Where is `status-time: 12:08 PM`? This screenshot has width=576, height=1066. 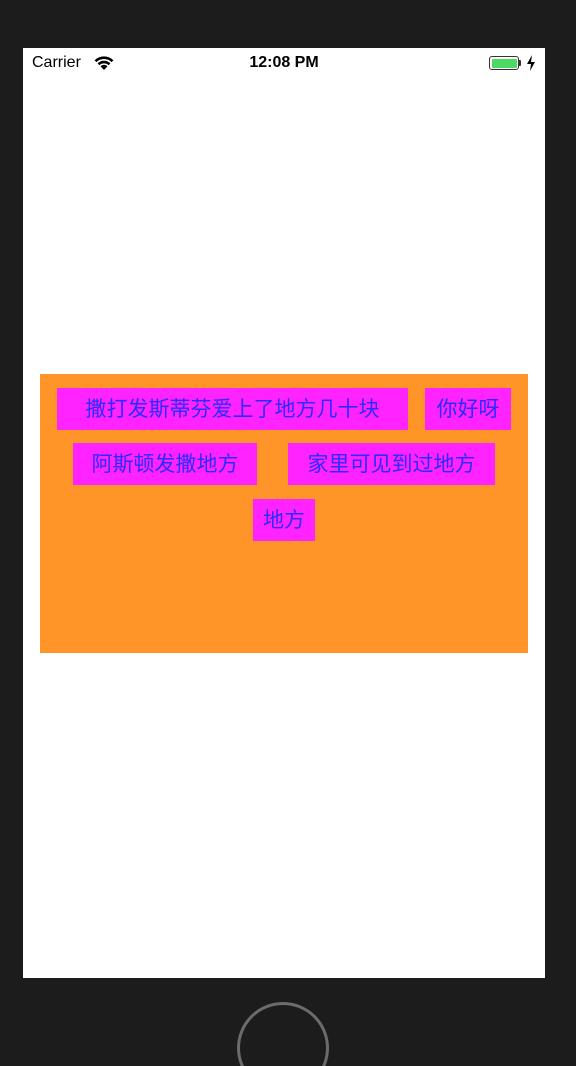
status-time: 12:08 PM is located at coordinates (284, 62).